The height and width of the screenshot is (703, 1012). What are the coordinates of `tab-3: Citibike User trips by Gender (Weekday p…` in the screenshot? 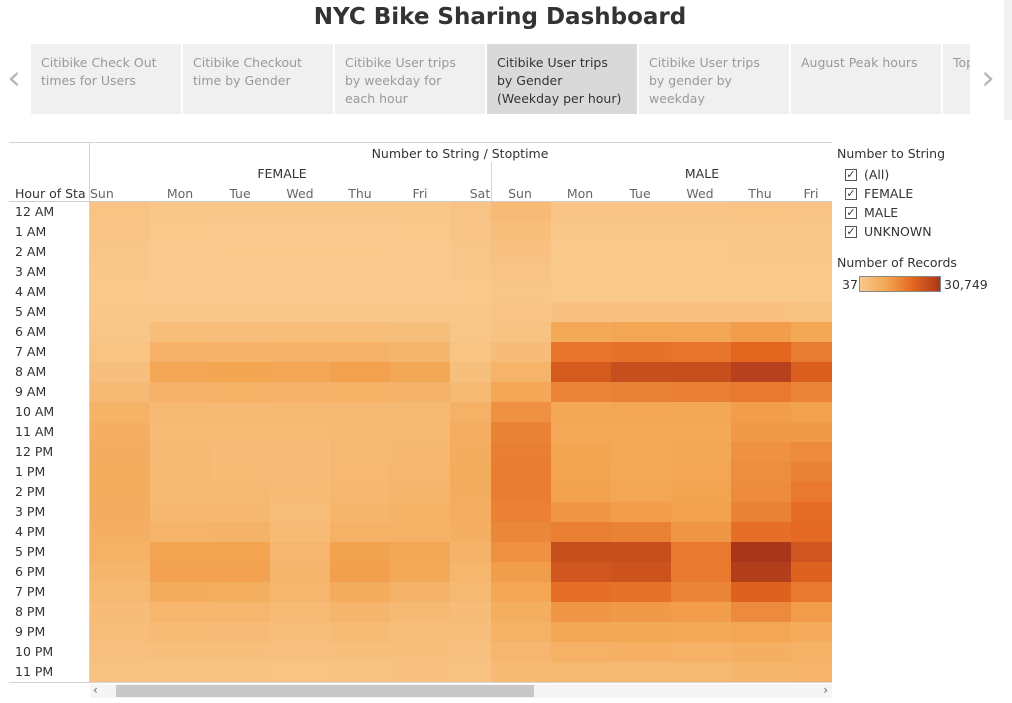 It's located at (562, 79).